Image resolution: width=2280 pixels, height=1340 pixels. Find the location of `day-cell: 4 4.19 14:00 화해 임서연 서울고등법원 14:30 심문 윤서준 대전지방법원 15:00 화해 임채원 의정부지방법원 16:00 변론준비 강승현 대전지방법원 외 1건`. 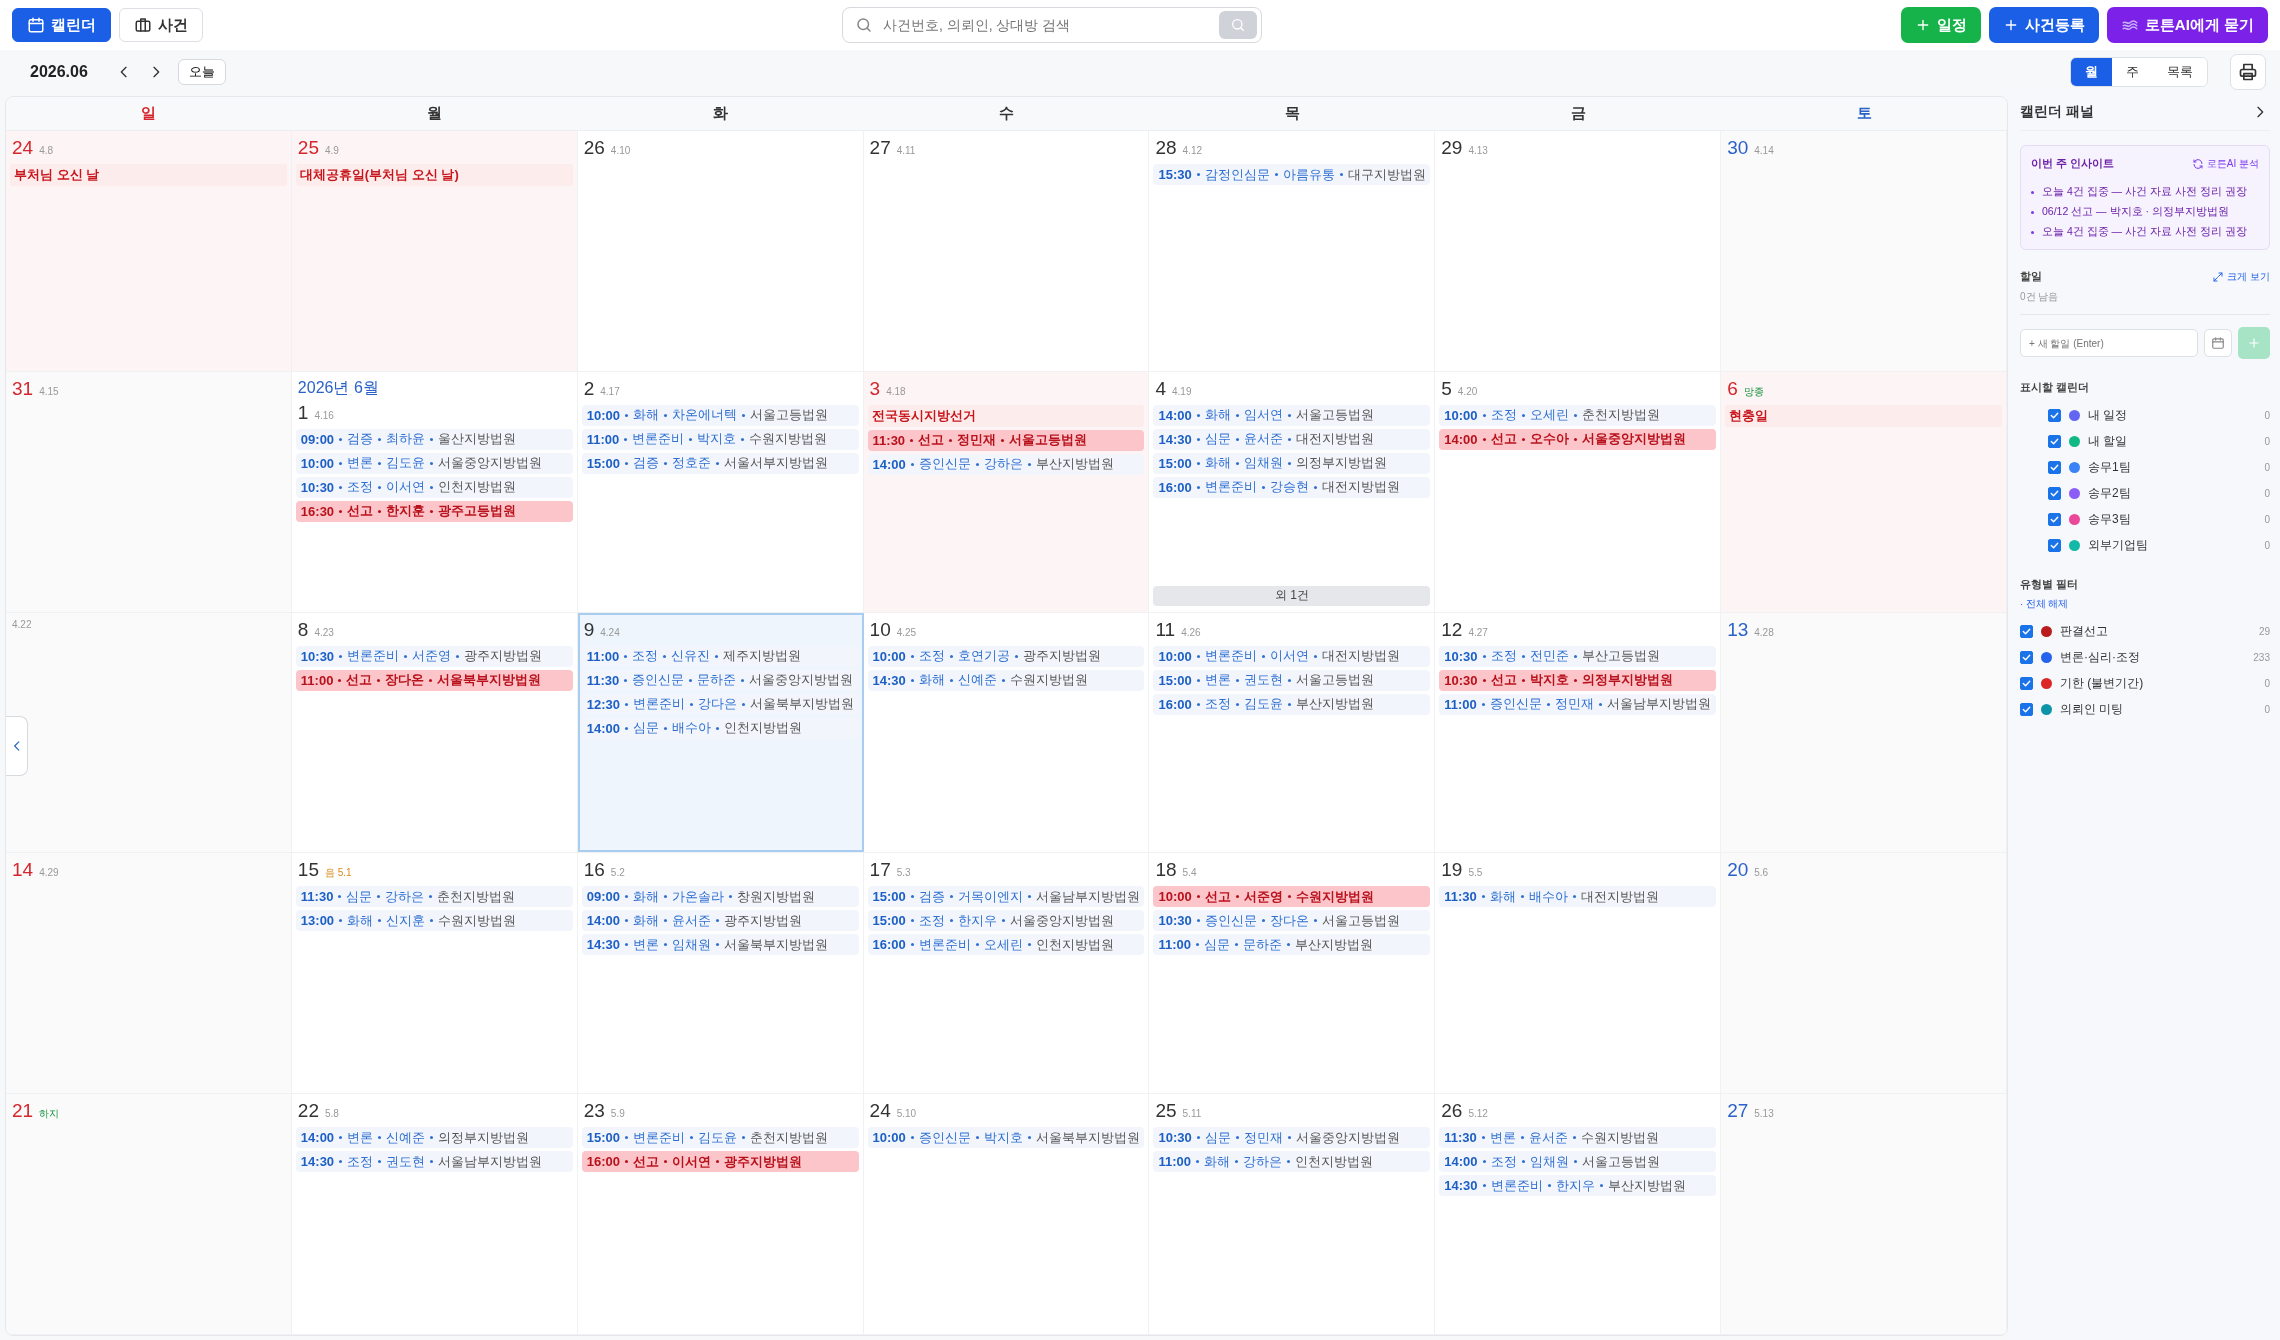

day-cell: 4 4.19 14:00 화해 임서연 서울고등법원 14:30 심문 윤서준 대전지방법원 15:00 화해 임채원 의정부지방법원 16:00 변론준비 강승현 대전지방법원 외 1건 is located at coordinates (1292, 491).